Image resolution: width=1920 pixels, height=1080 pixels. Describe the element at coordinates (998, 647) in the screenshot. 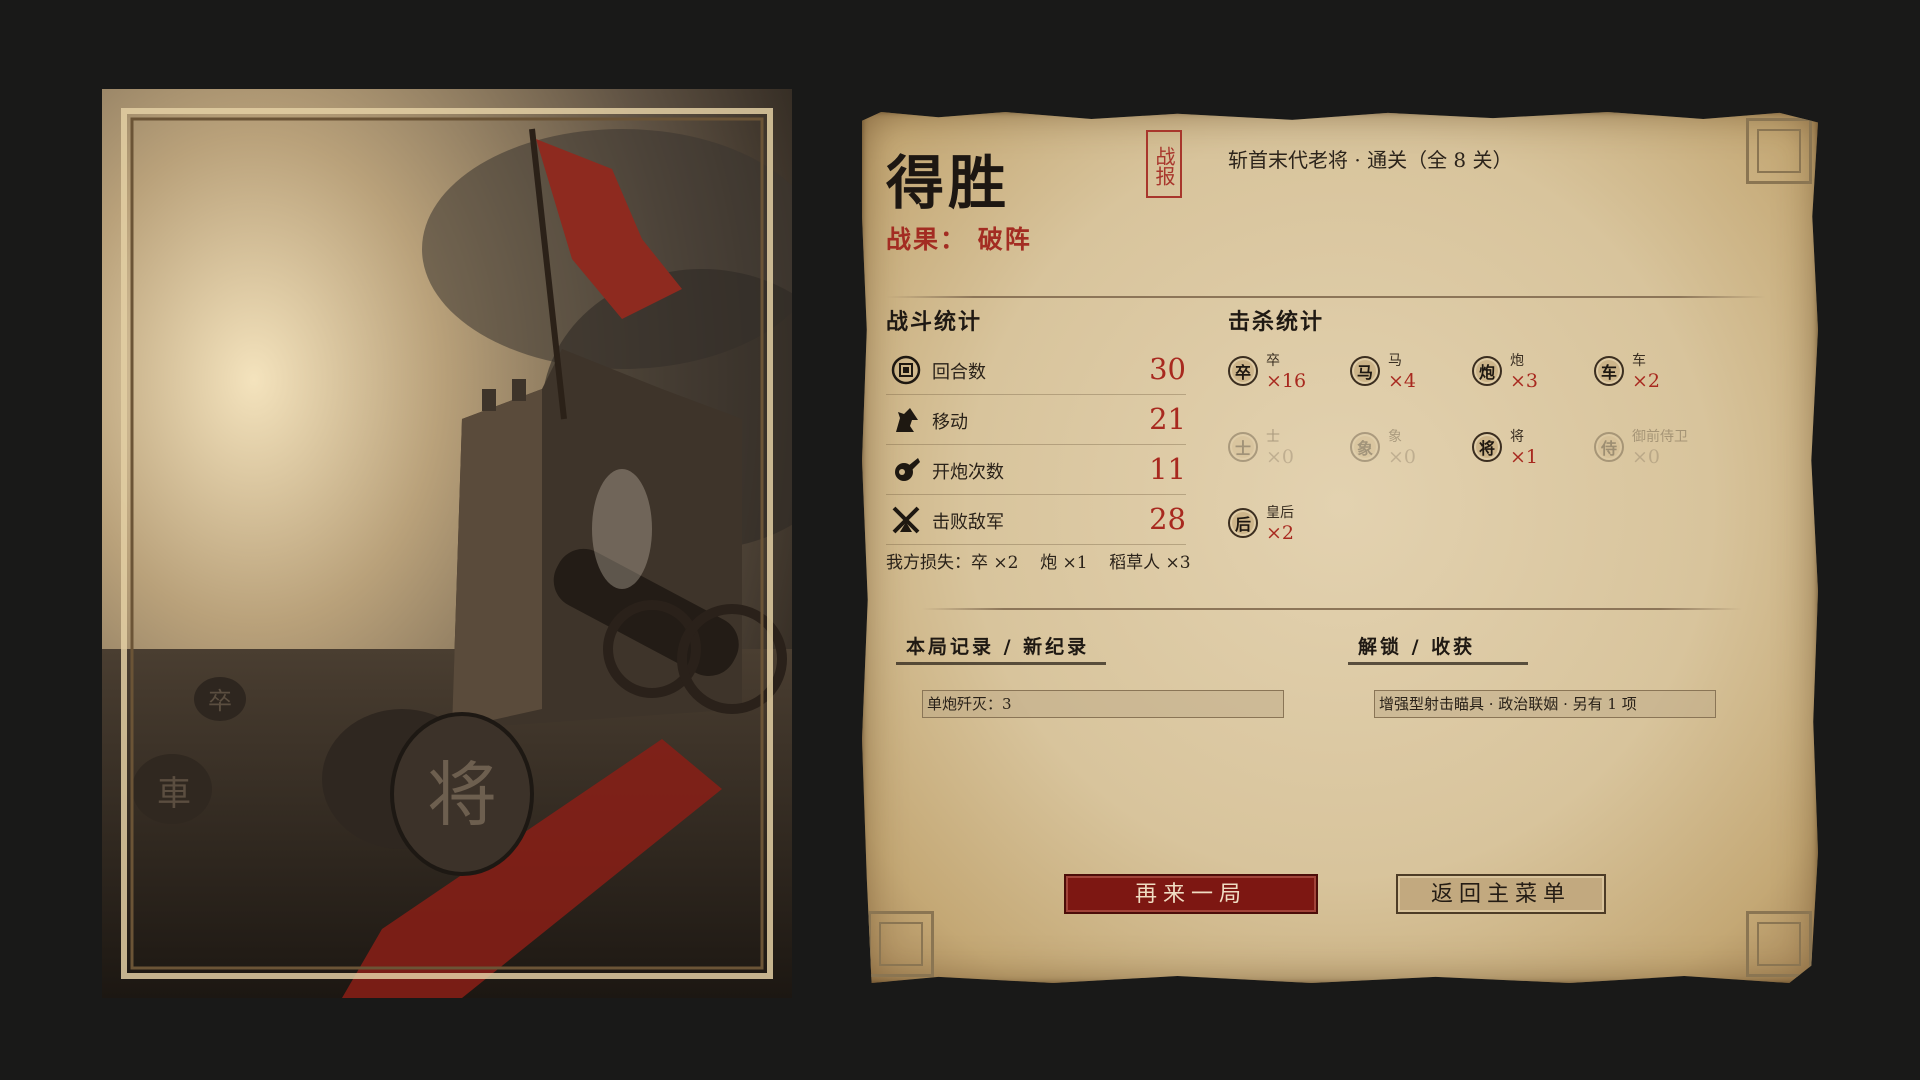

I see `records-heading: 本局记录 / 新纪录` at that location.